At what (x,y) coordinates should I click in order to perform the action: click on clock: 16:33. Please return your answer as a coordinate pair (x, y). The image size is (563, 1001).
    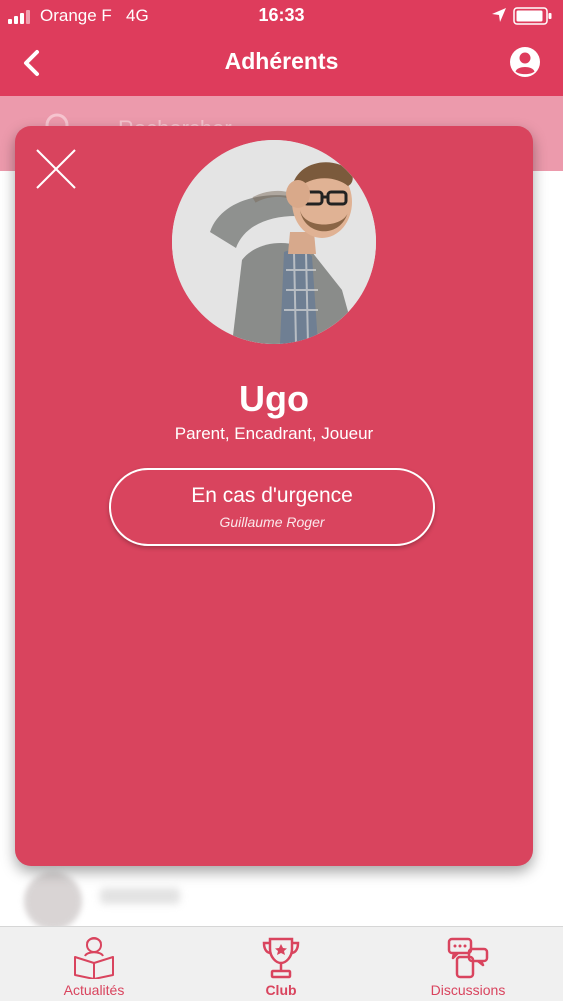
    Looking at the image, I should click on (281, 15).